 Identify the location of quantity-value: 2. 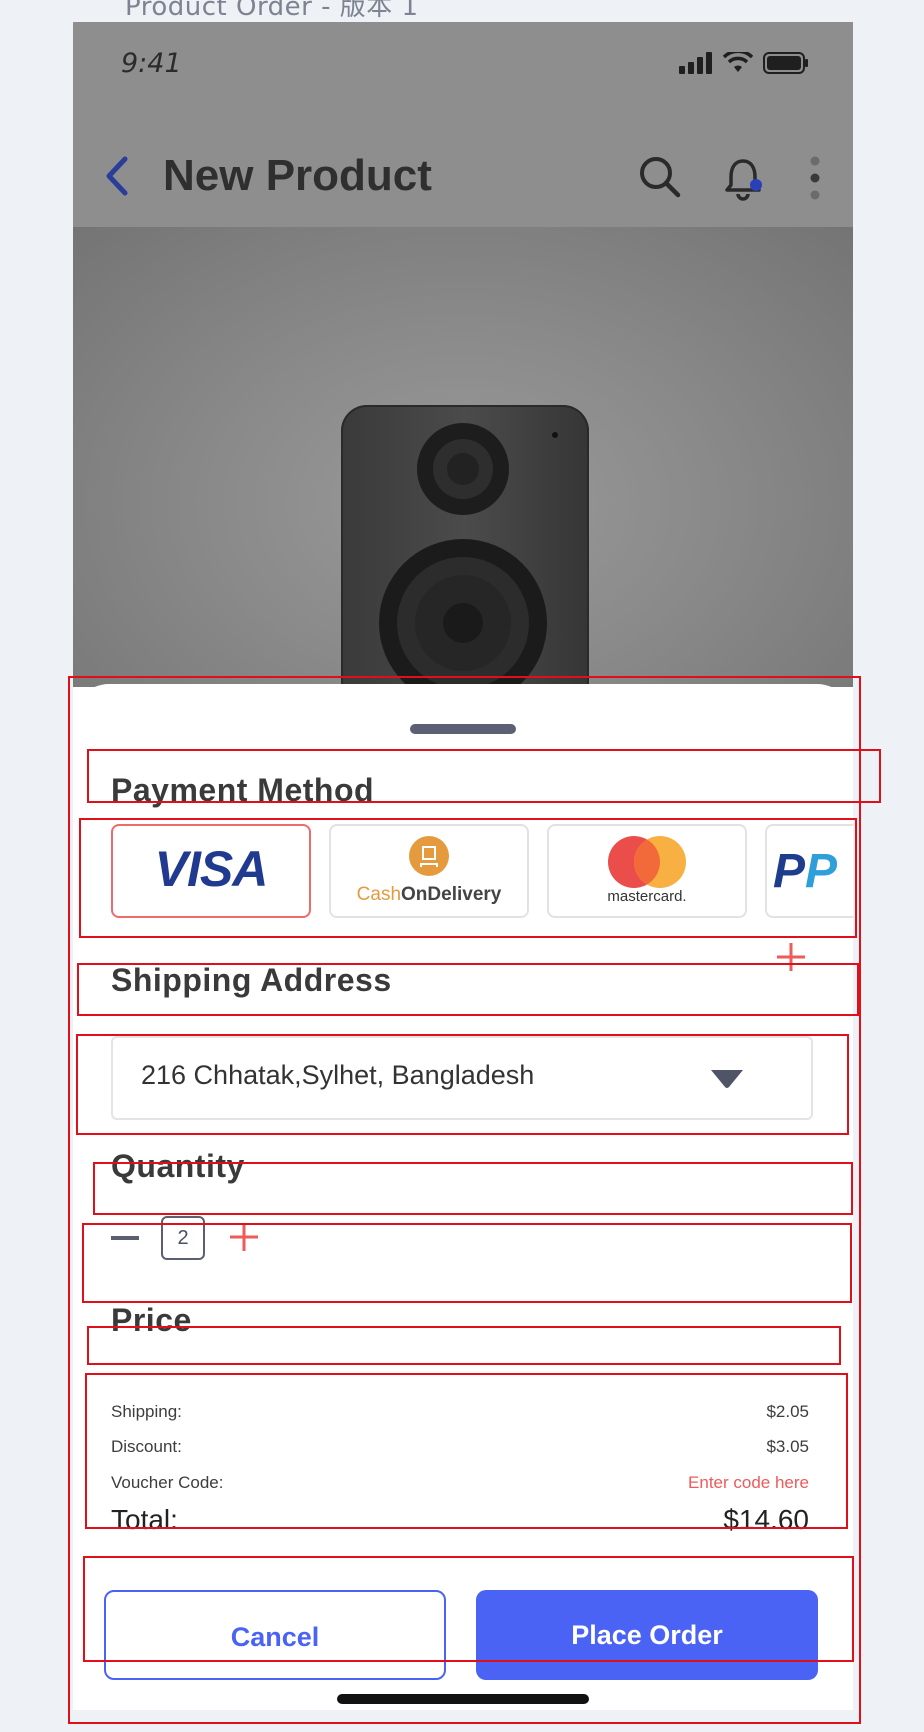
(183, 1238).